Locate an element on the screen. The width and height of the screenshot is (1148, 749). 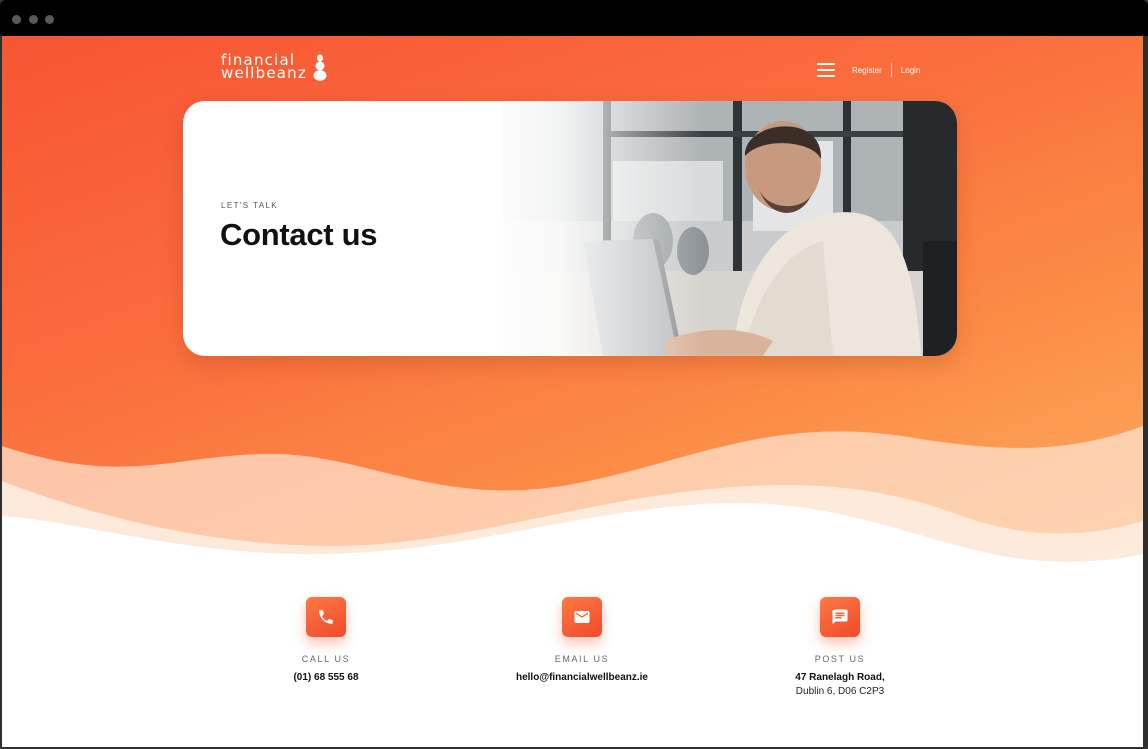
hero-kicker: LET'S TALK is located at coordinates (250, 205).